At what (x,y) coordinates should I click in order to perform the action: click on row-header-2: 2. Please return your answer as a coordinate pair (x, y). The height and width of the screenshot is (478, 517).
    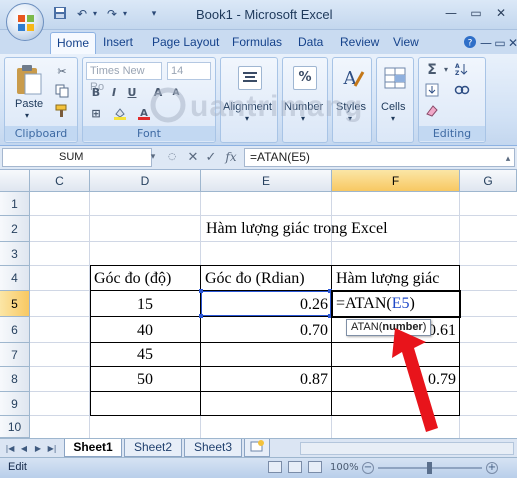
    Looking at the image, I should click on (15, 229).